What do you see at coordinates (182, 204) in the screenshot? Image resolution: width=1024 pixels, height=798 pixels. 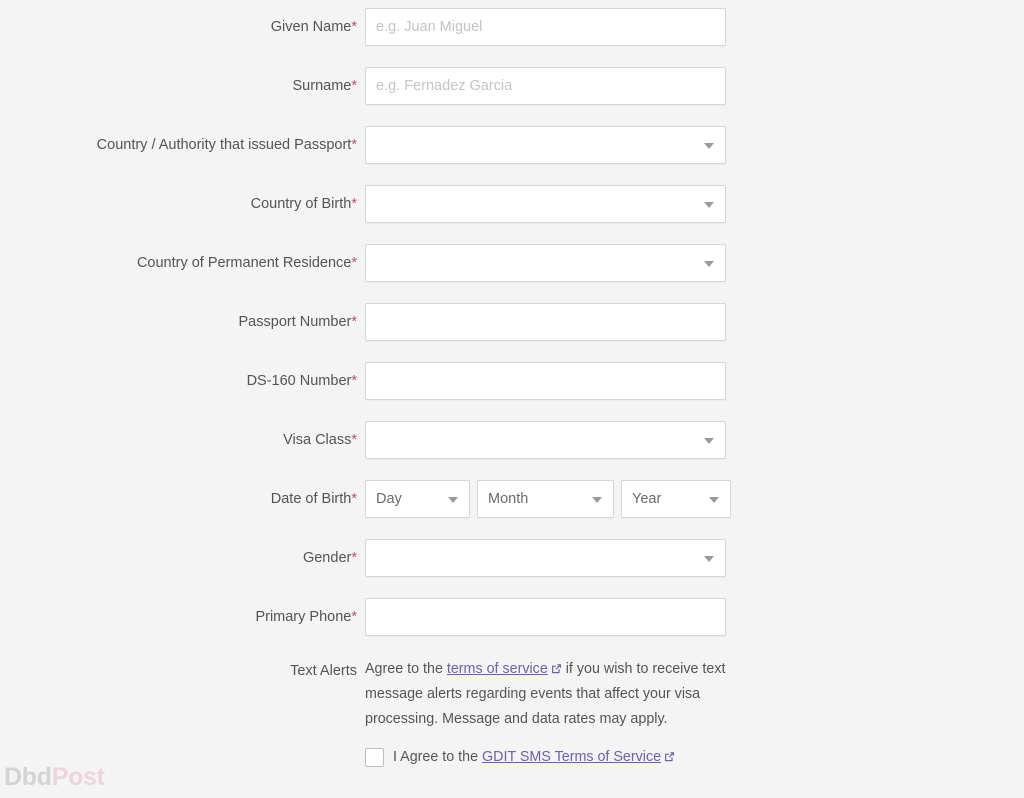 I see `label-country-of-birth: Country of Birth*` at bounding box center [182, 204].